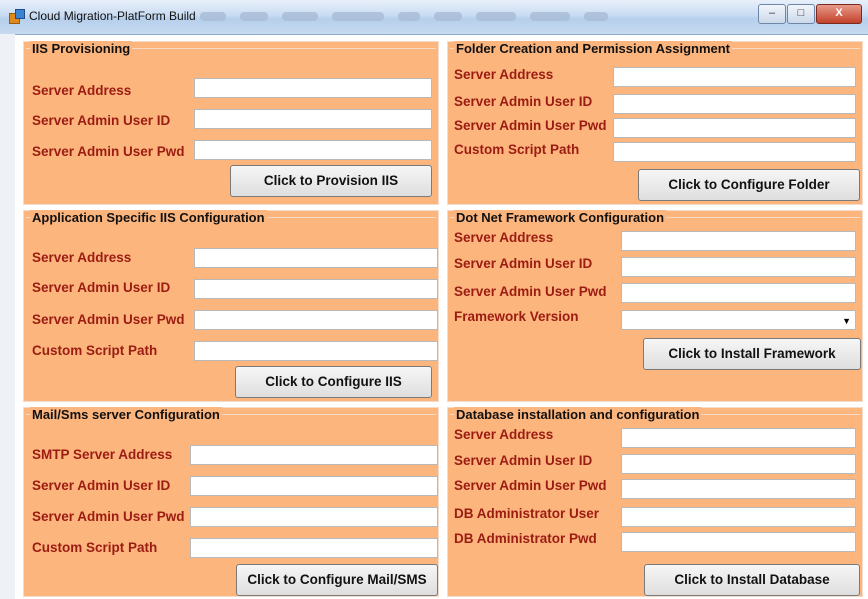 This screenshot has width=868, height=599. What do you see at coordinates (7, 316) in the screenshot?
I see `window-left-edge` at bounding box center [7, 316].